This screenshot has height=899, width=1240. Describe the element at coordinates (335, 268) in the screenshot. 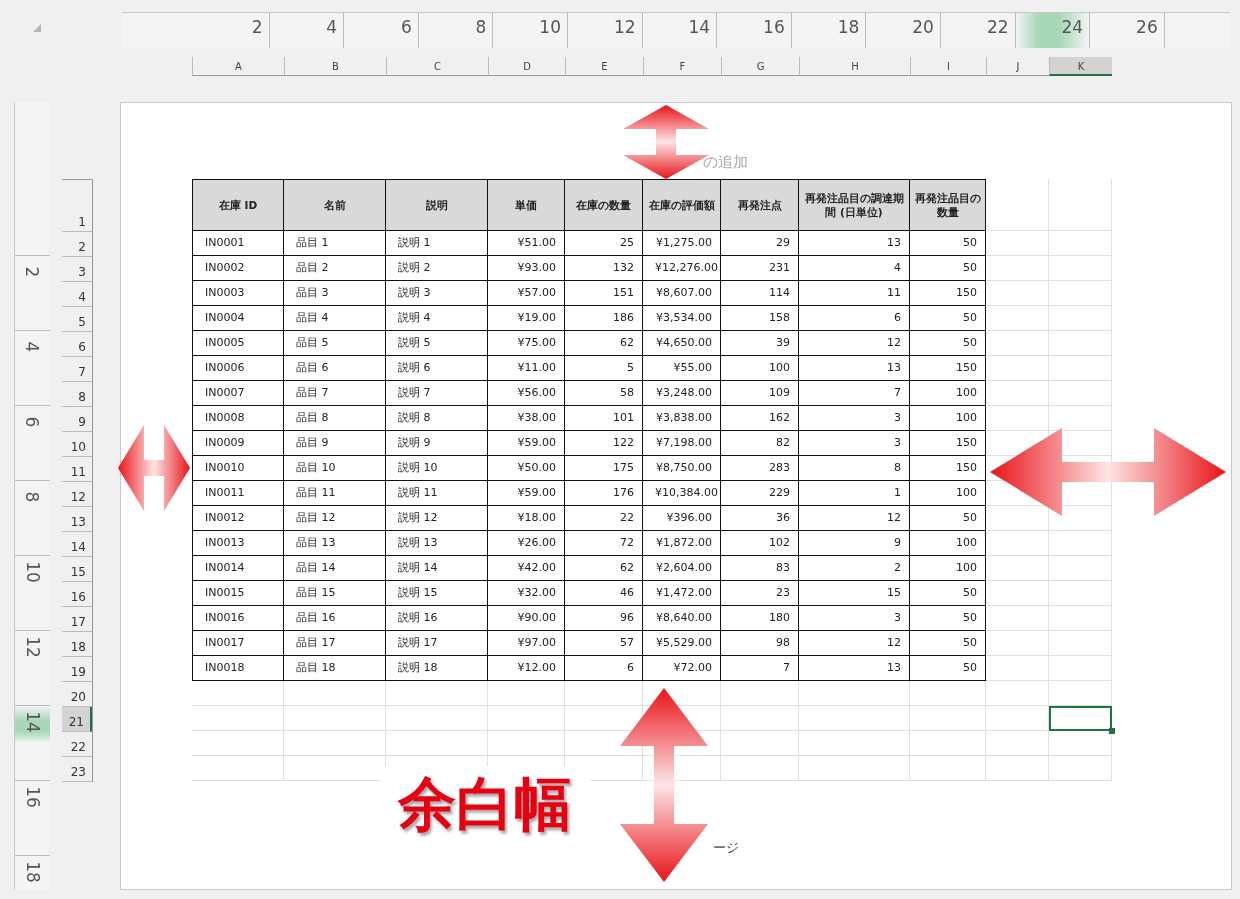

I see `table-cell: 品目 2` at that location.